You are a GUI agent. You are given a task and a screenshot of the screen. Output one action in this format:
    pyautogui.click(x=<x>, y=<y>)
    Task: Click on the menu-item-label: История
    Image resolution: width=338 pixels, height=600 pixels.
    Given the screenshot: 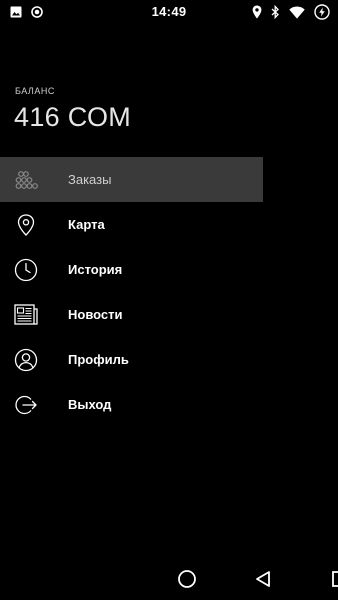 What is the action you would take?
    pyautogui.click(x=95, y=269)
    